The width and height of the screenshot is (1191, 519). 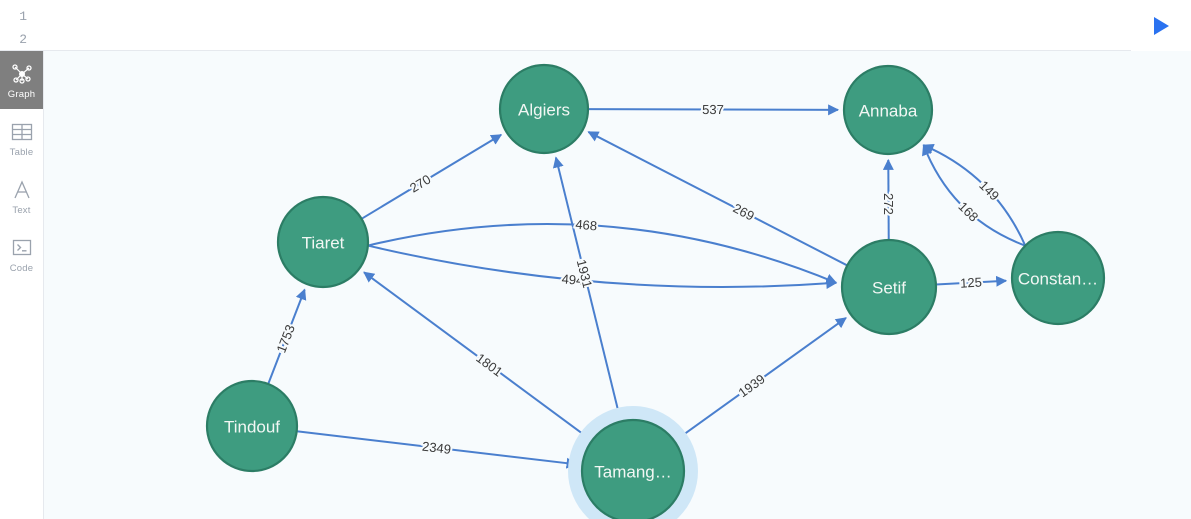 I want to click on play-icon, so click(x=1161, y=25).